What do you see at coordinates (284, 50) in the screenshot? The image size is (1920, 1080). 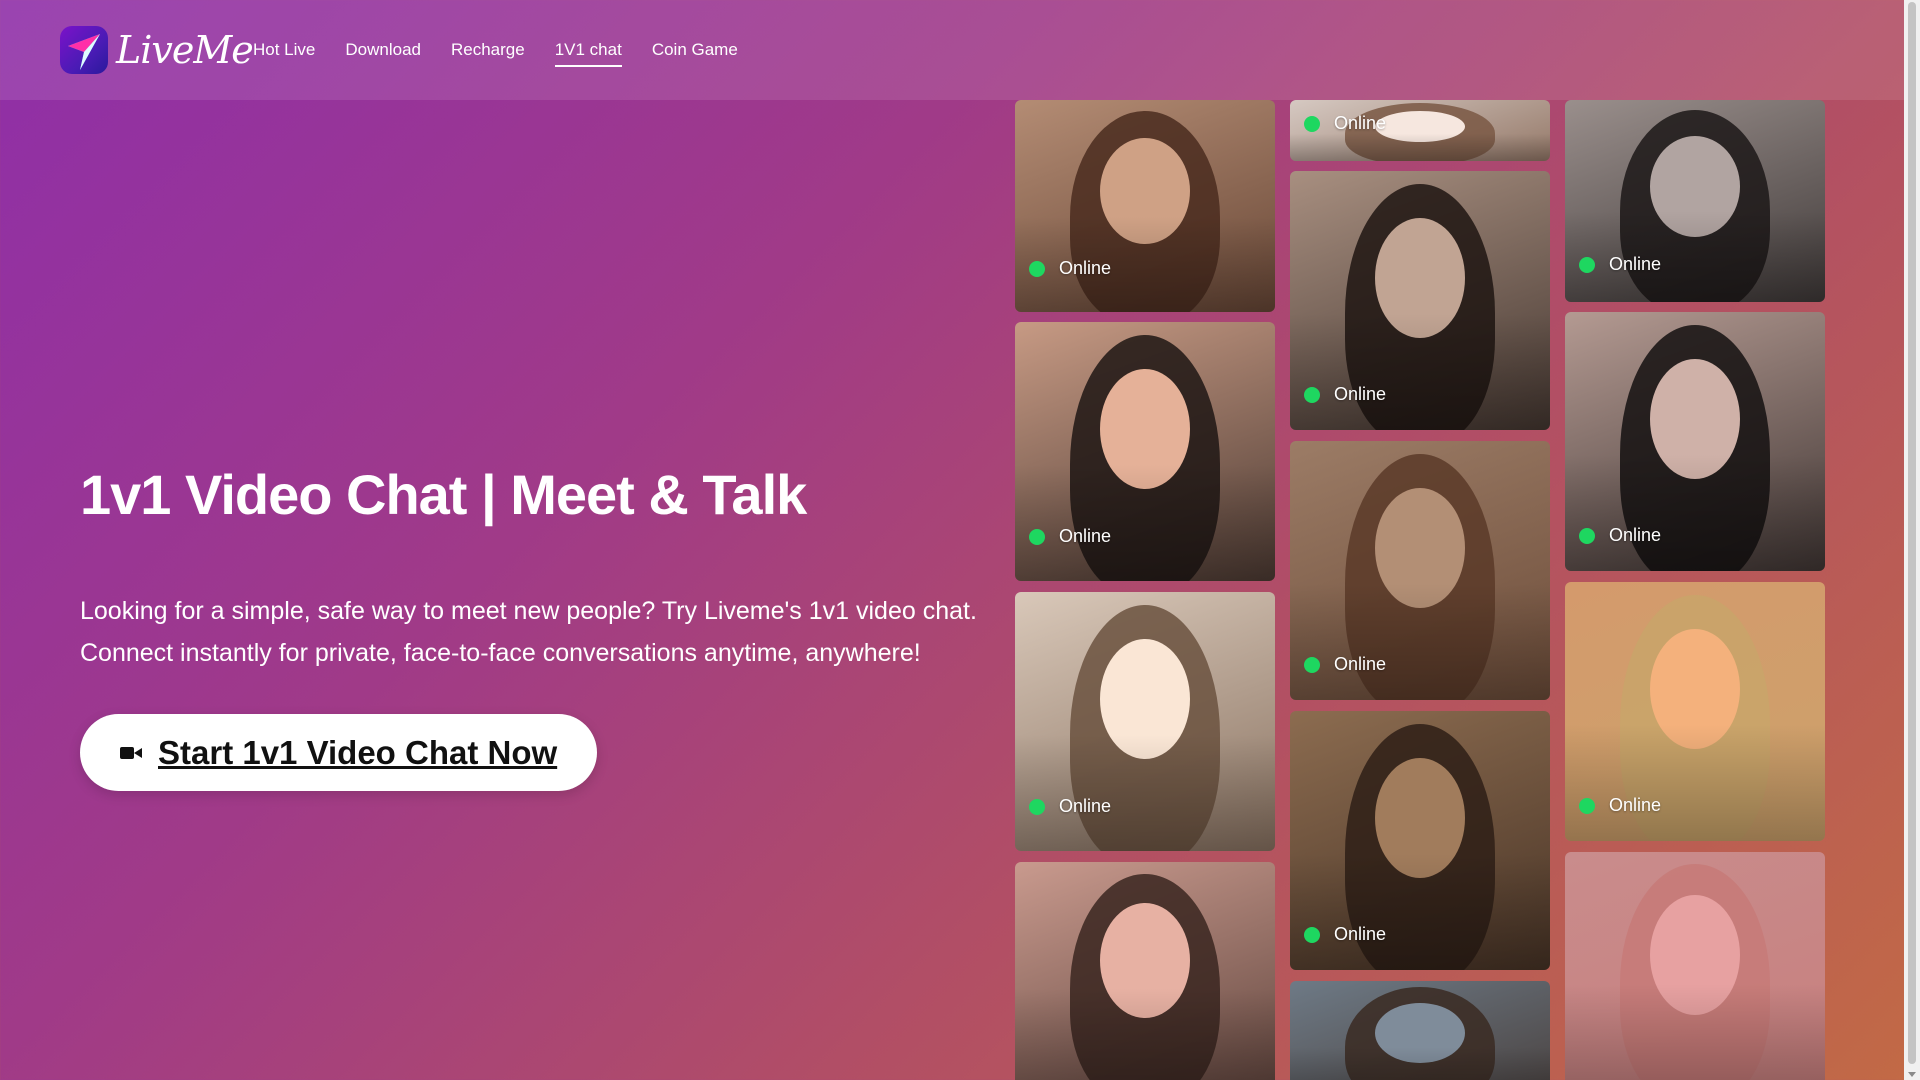 I see `nav-item-hot-live: Hot Live` at bounding box center [284, 50].